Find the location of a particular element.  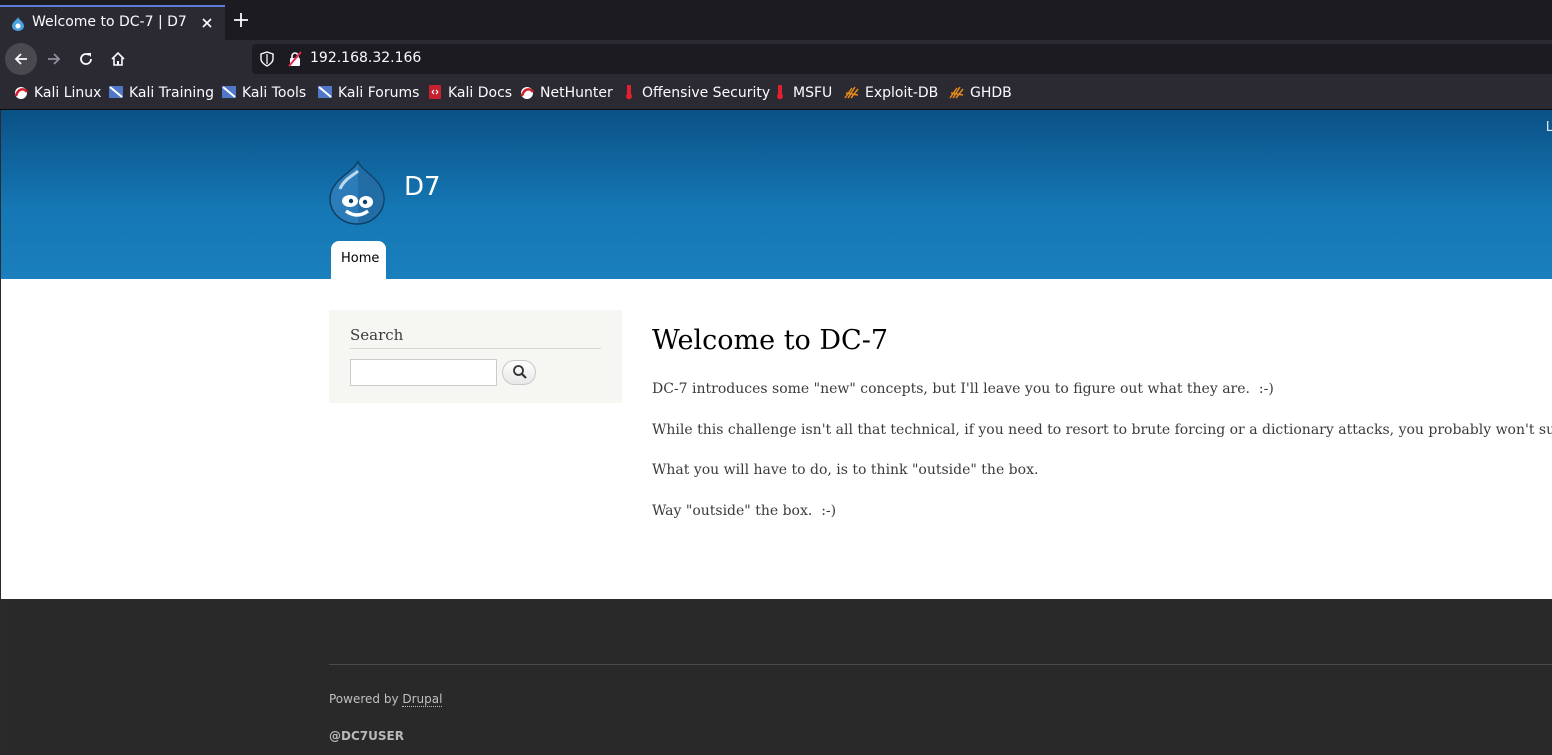

bookmark-kali-docs: Kali Docs is located at coordinates (469, 94).